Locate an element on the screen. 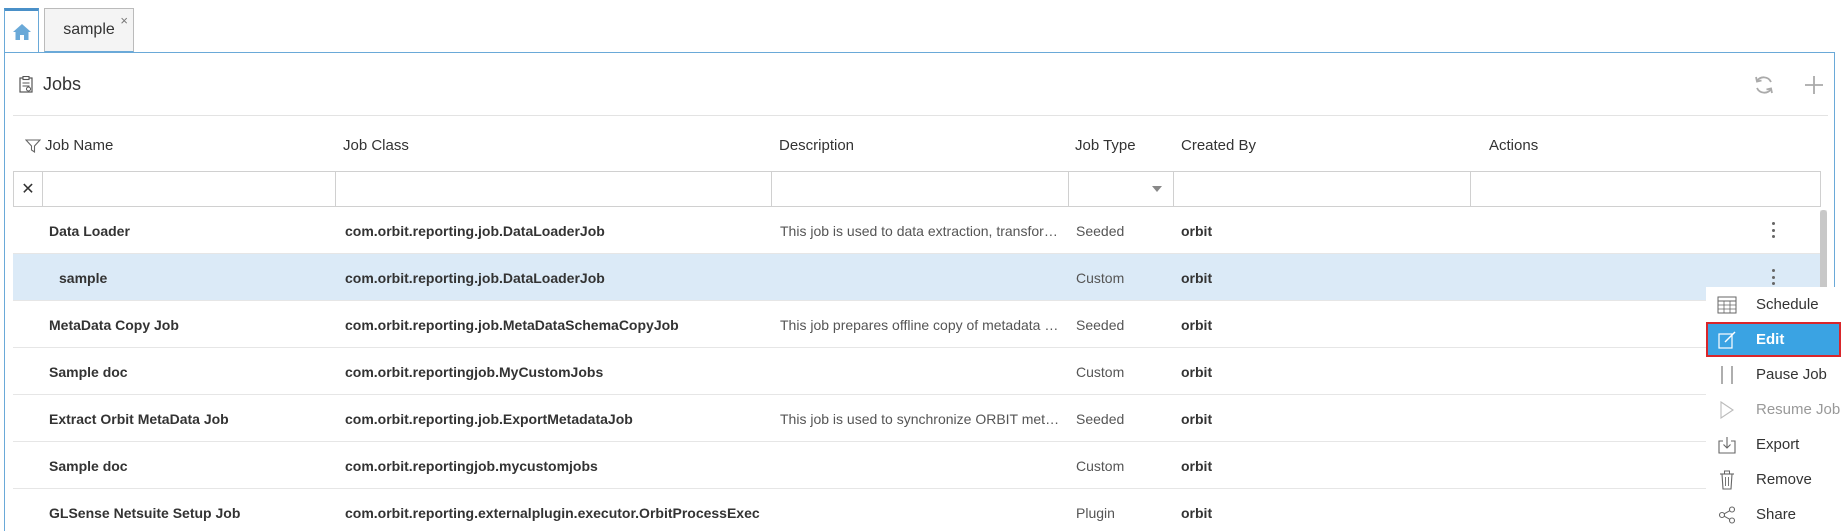  cell-job-name: Extract Orbit MetaData Job is located at coordinates (139, 419).